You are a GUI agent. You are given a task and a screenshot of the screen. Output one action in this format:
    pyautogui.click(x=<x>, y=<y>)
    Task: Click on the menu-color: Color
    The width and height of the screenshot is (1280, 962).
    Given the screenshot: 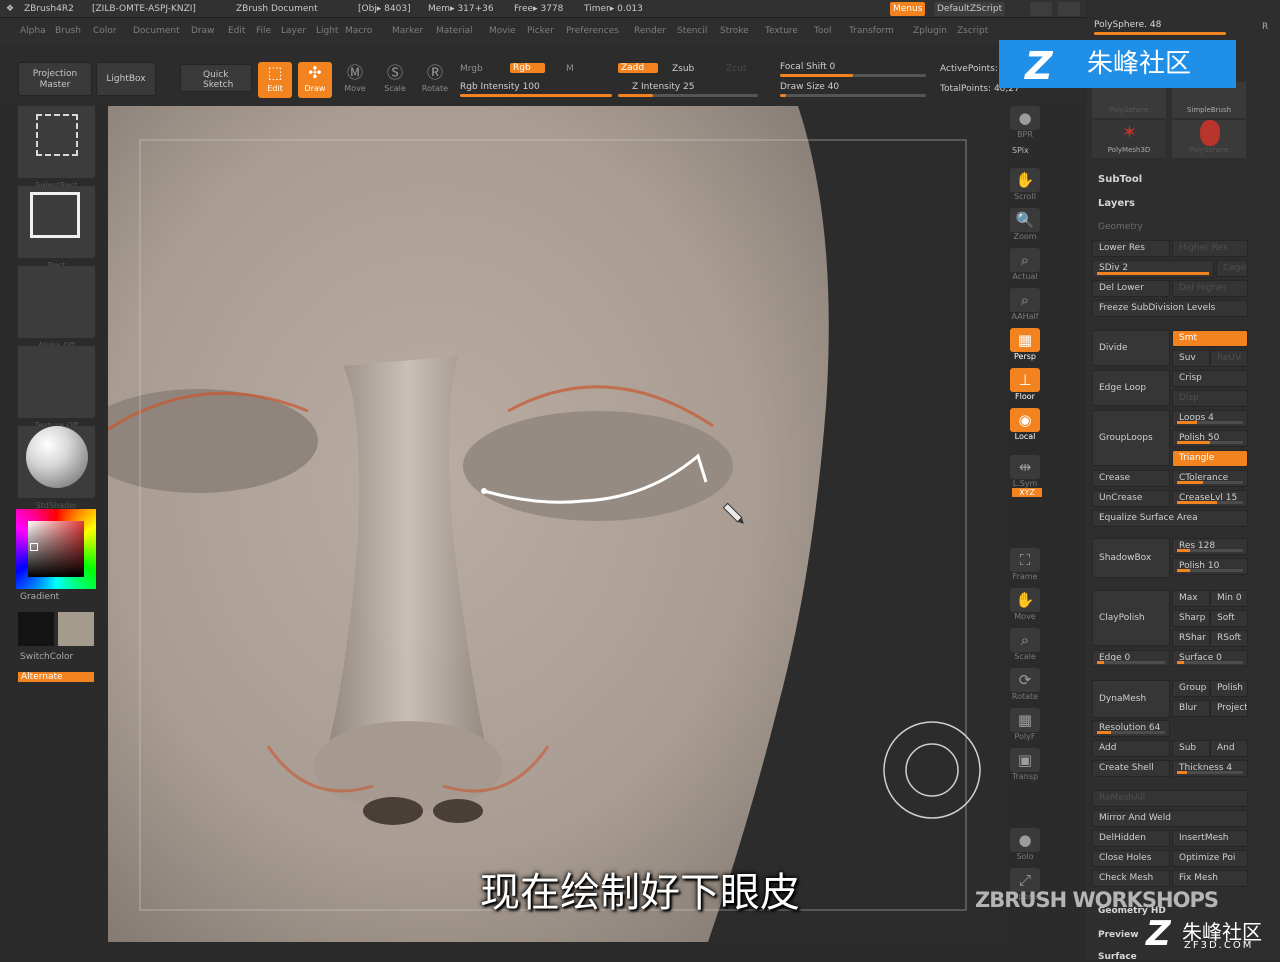 What is the action you would take?
    pyautogui.click(x=105, y=31)
    